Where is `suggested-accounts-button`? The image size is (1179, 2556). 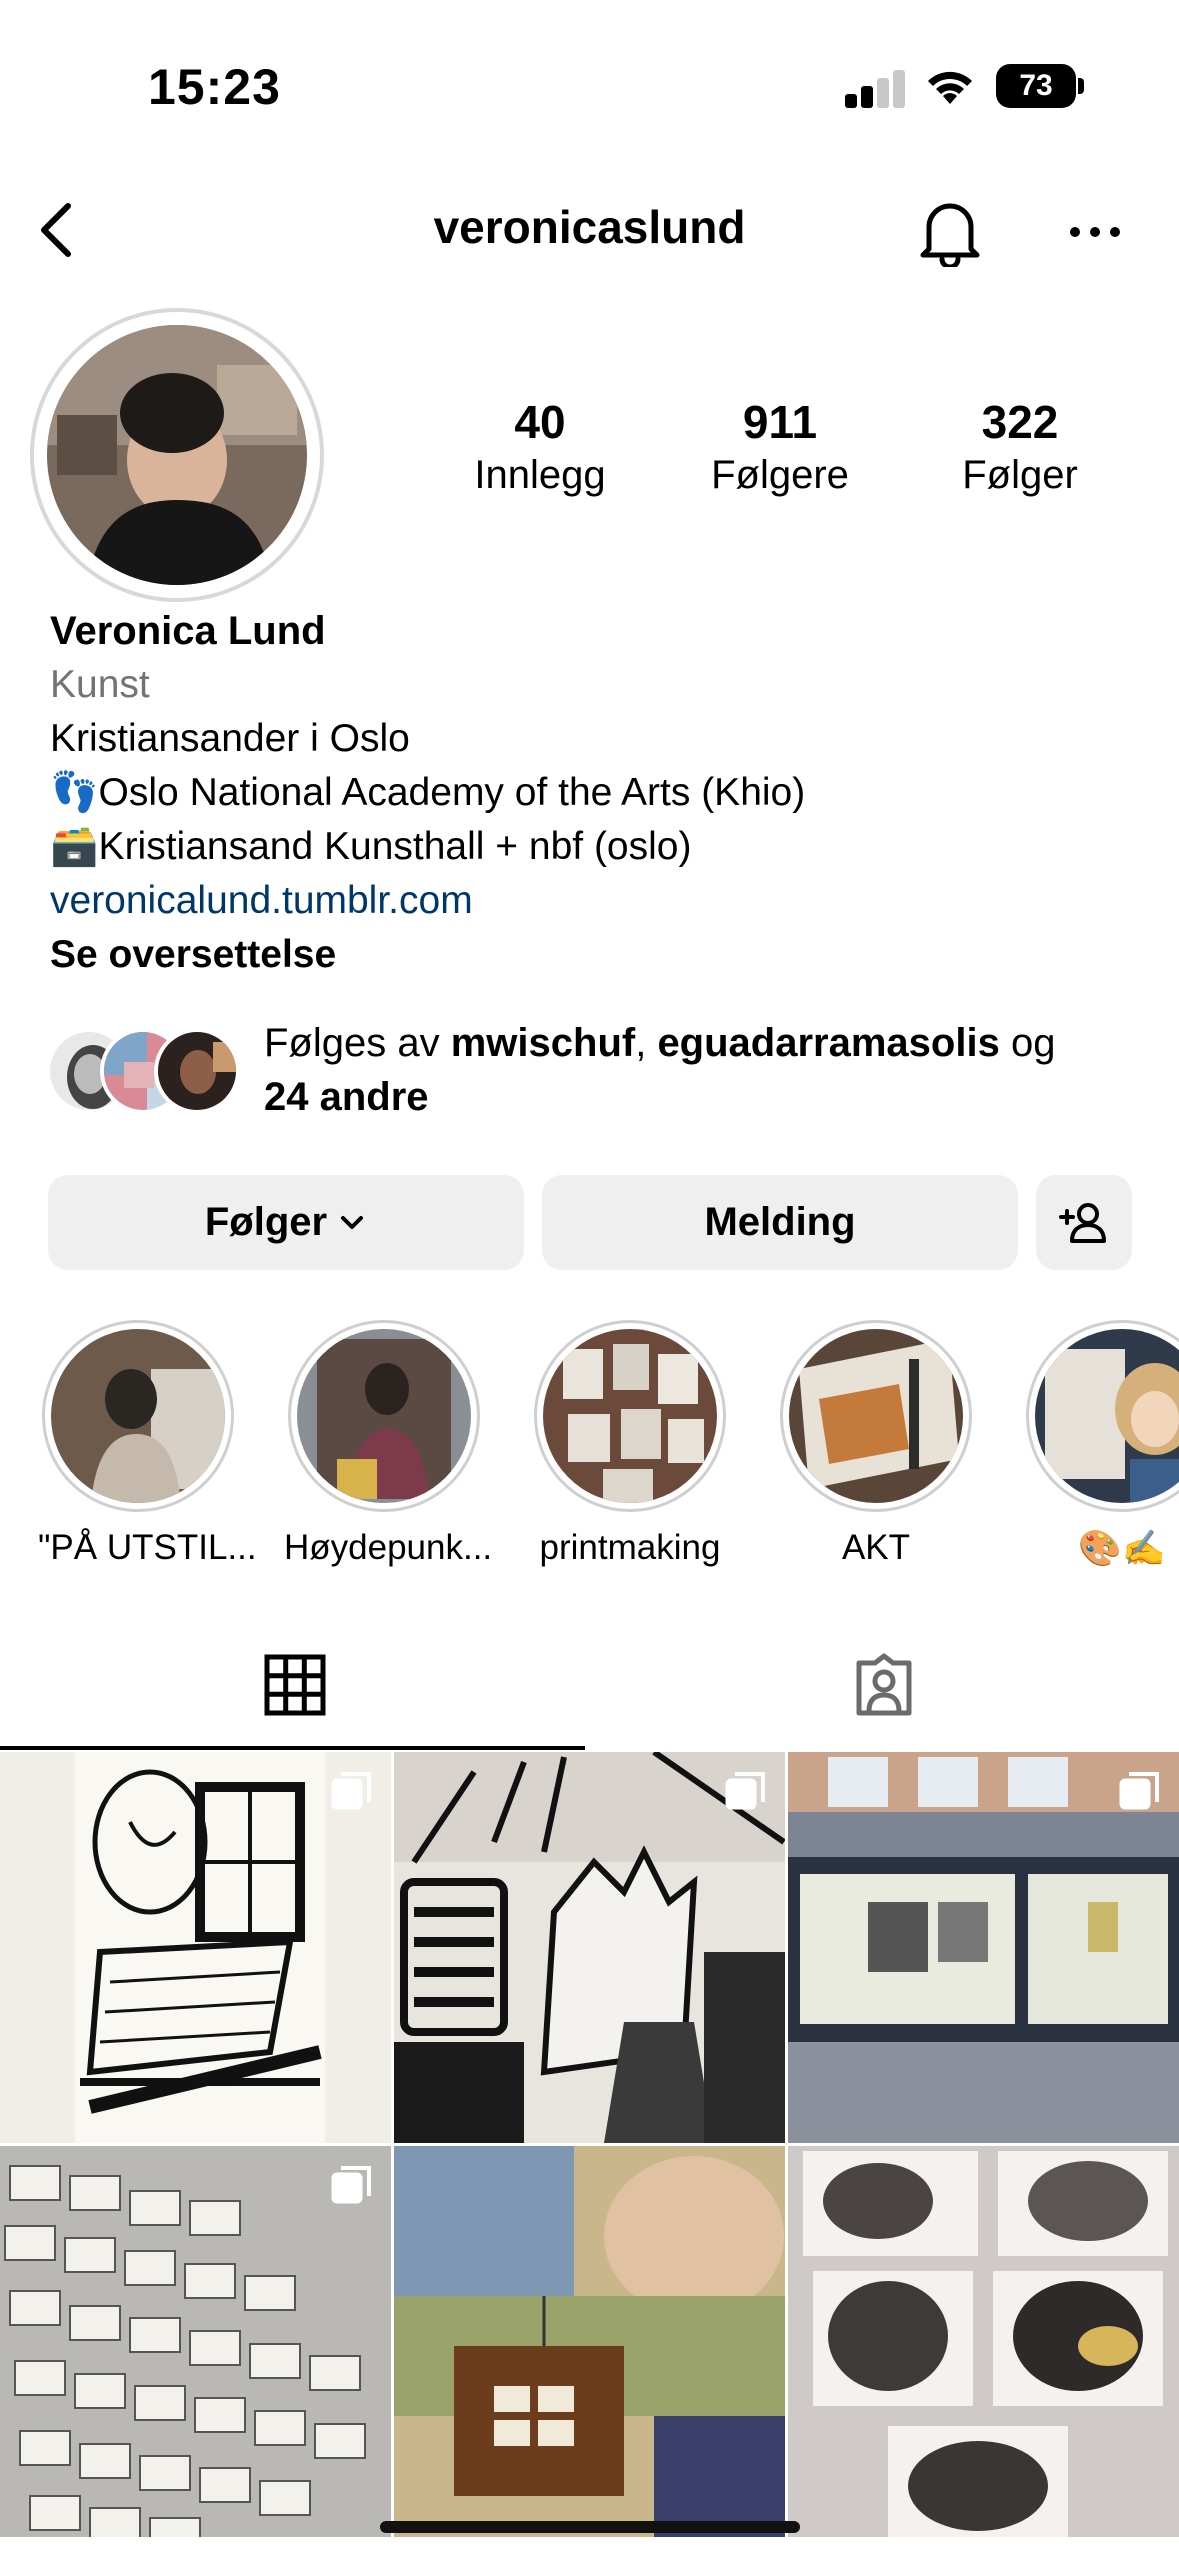
suggested-accounts-button is located at coordinates (1084, 1222).